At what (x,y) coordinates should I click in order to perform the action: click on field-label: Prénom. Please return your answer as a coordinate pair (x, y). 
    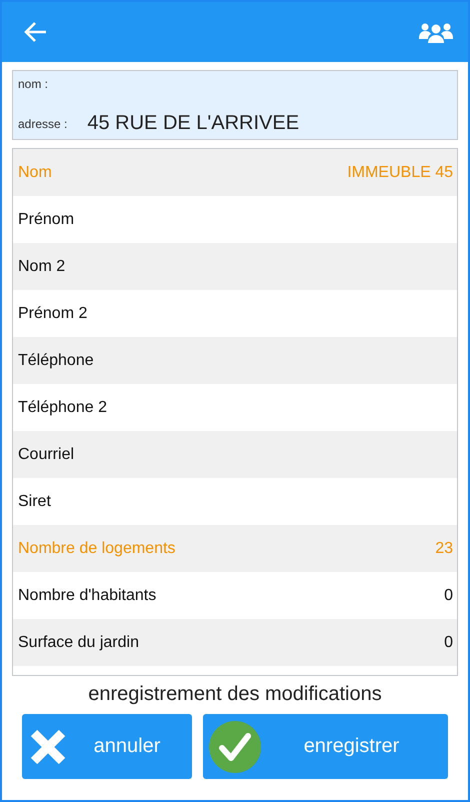
    Looking at the image, I should click on (46, 219).